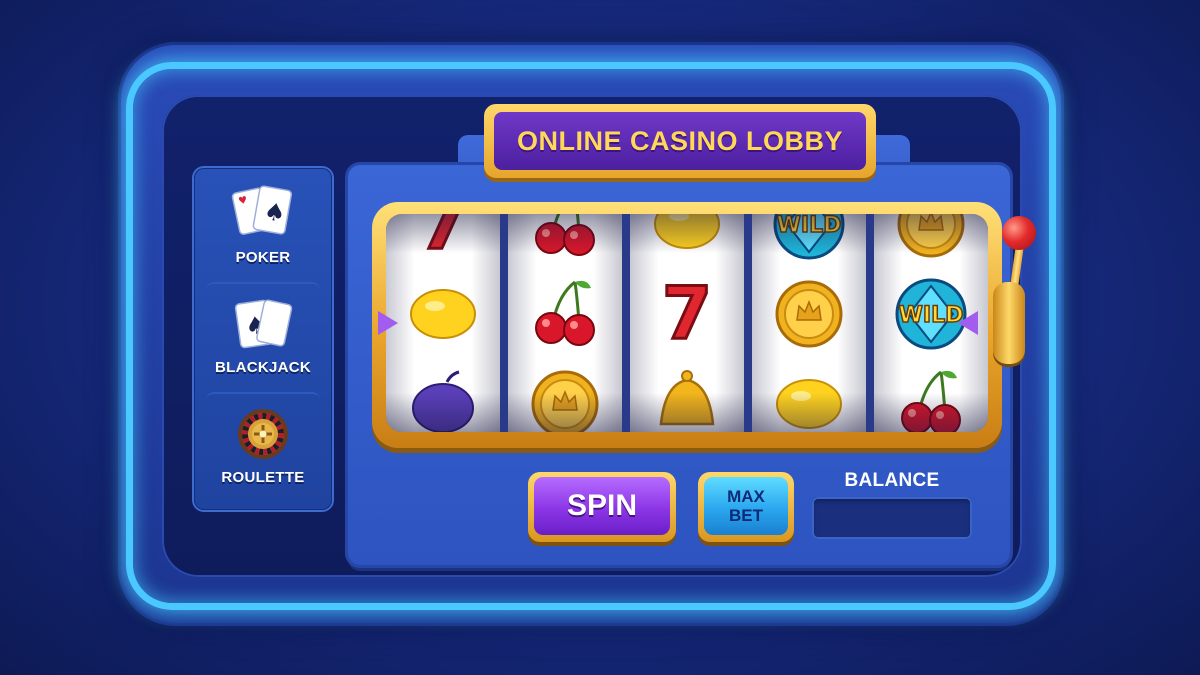  I want to click on spin-button: SPIN, so click(602, 507).